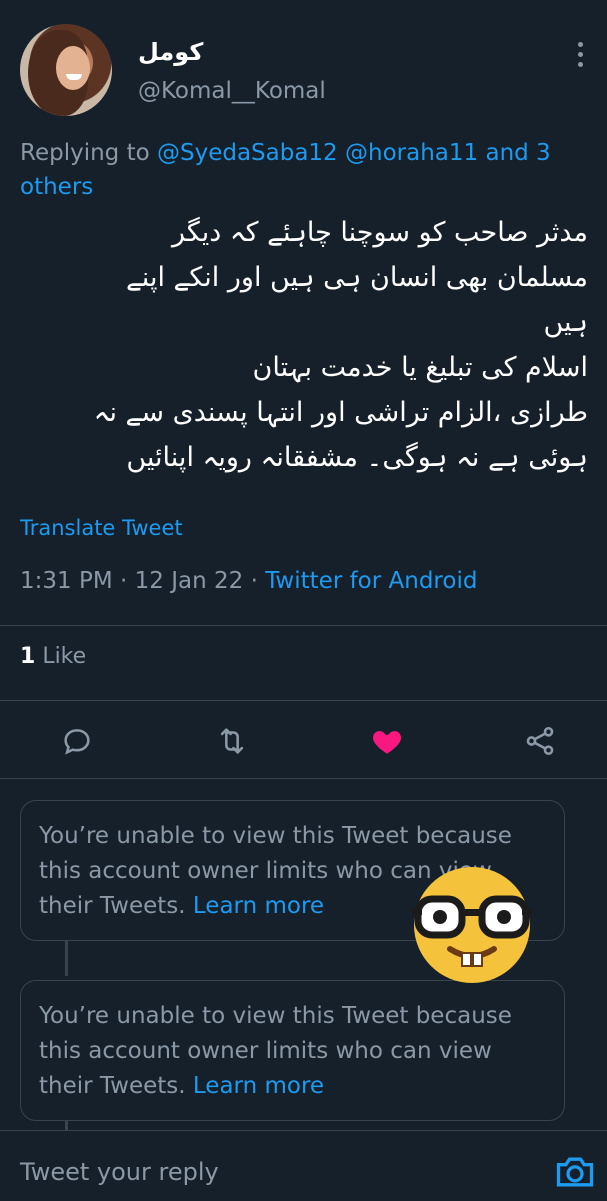 The width and height of the screenshot is (607, 1201). Describe the element at coordinates (66, 70) in the screenshot. I see `avatar` at that location.